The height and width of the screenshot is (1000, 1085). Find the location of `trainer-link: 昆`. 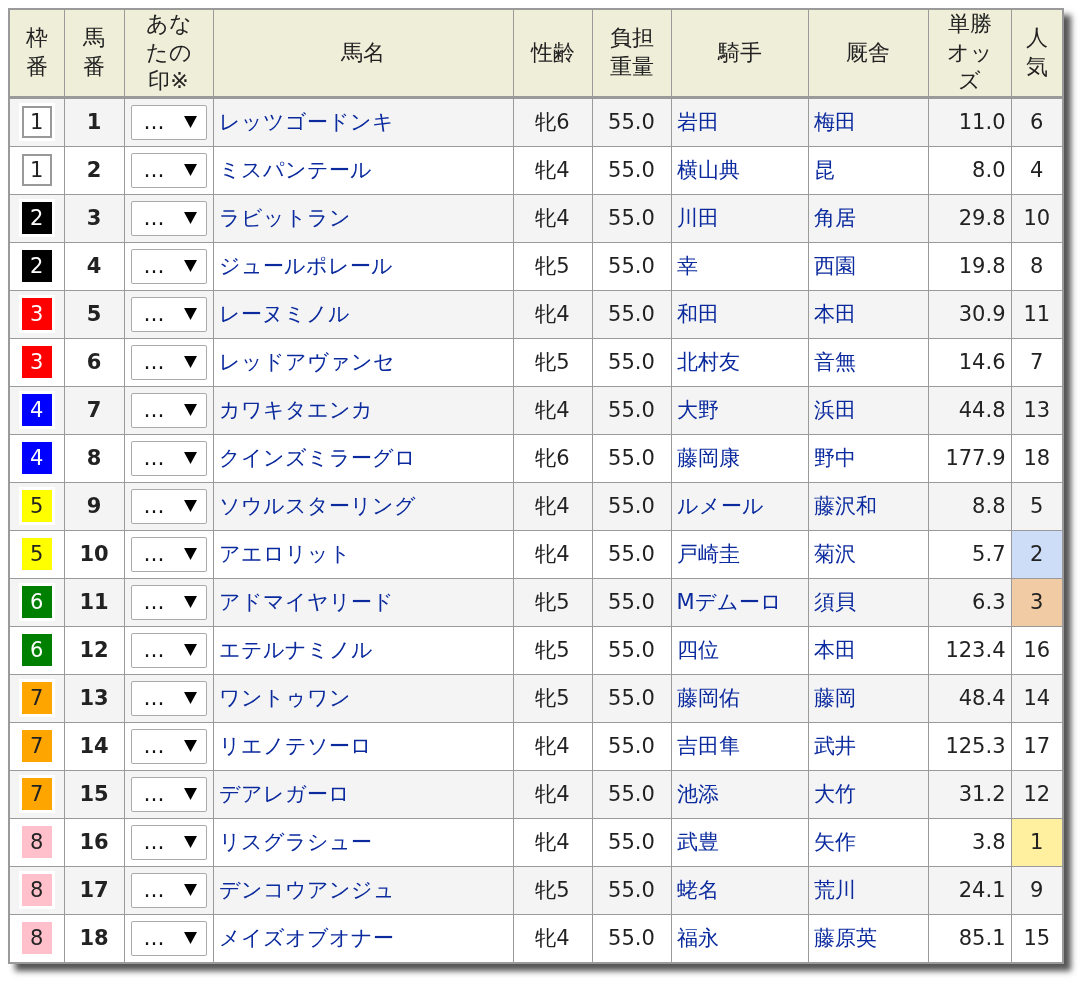

trainer-link: 昆 is located at coordinates (824, 170).